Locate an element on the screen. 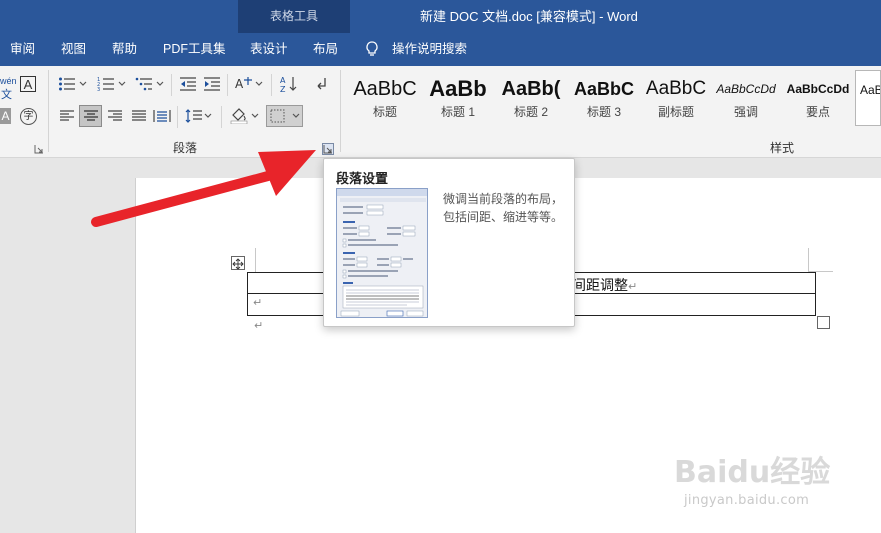 The height and width of the screenshot is (533, 881). lightbulb-icon is located at coordinates (372, 49).